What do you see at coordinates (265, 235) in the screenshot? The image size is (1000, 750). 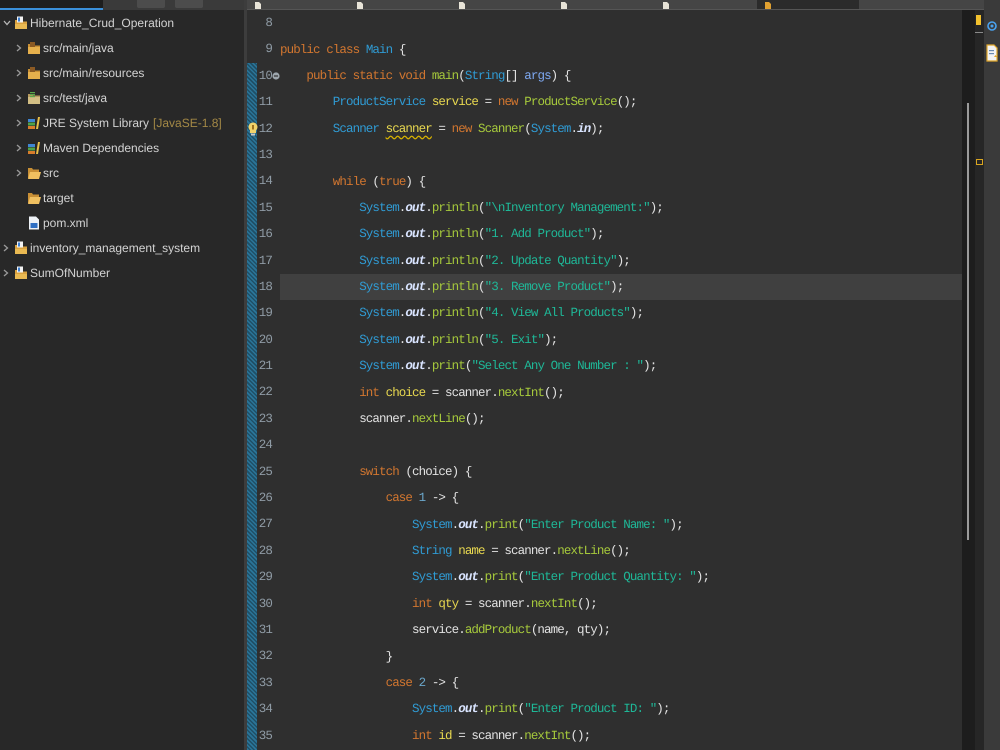 I see `line-number: 16` at bounding box center [265, 235].